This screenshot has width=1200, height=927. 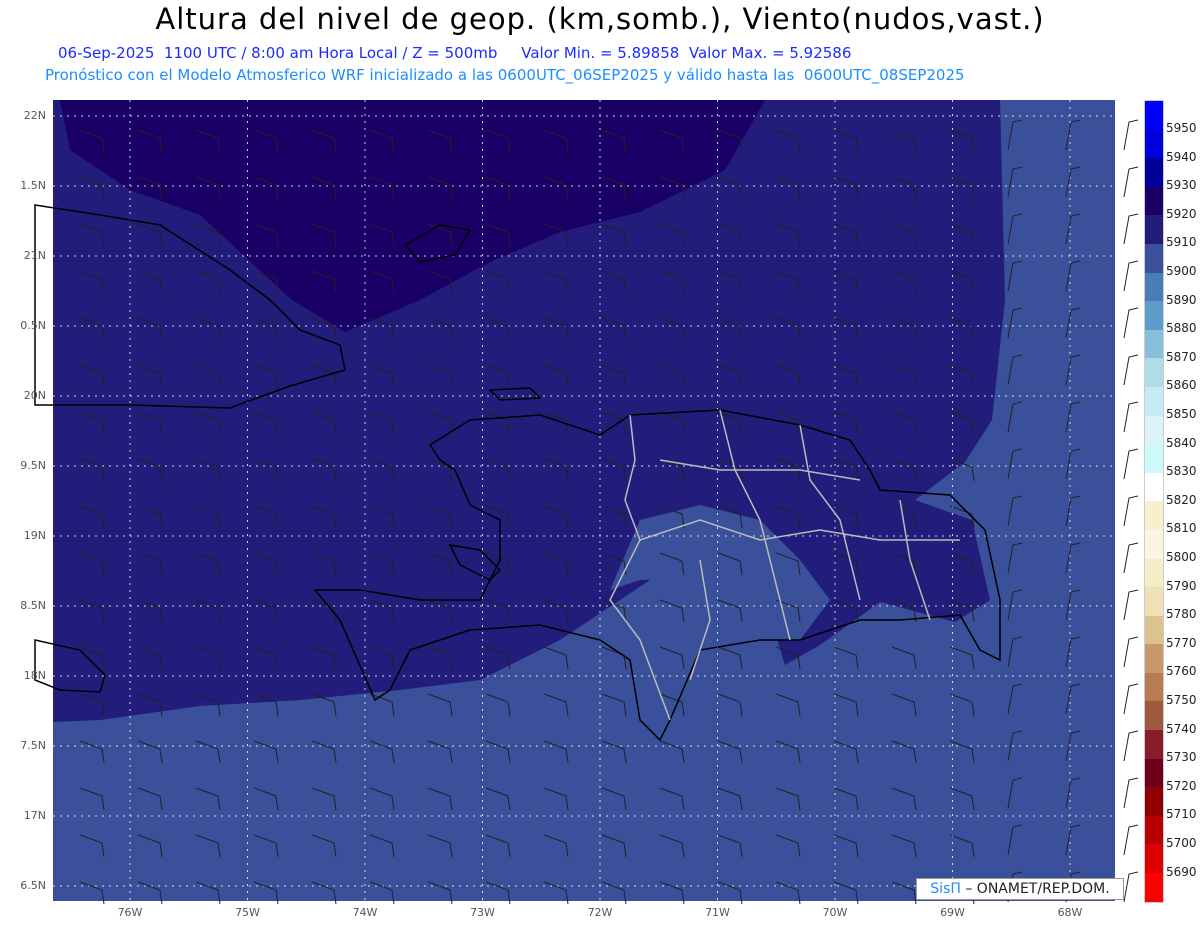 I want to click on lat-label: 22N, so click(x=34, y=115).